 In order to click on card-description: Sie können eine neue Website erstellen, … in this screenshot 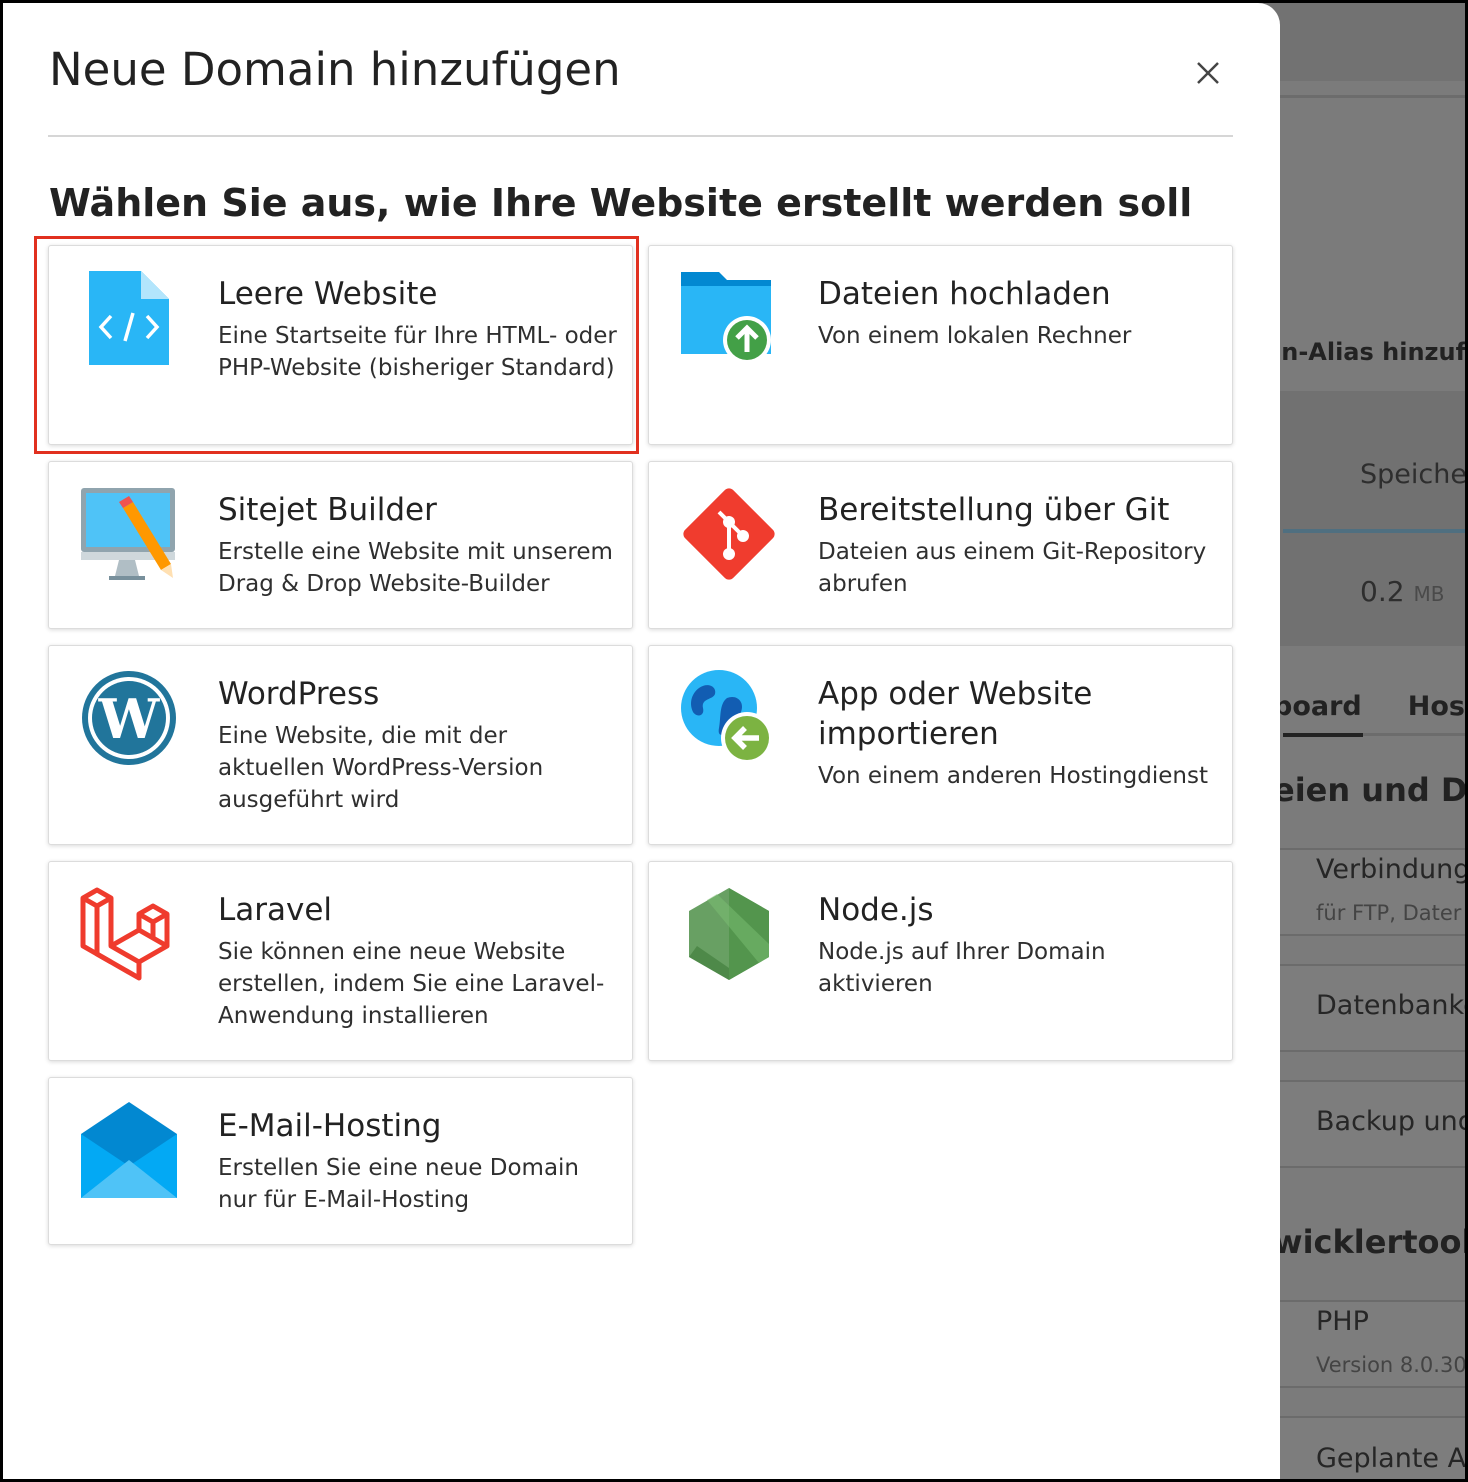, I will do `click(411, 984)`.